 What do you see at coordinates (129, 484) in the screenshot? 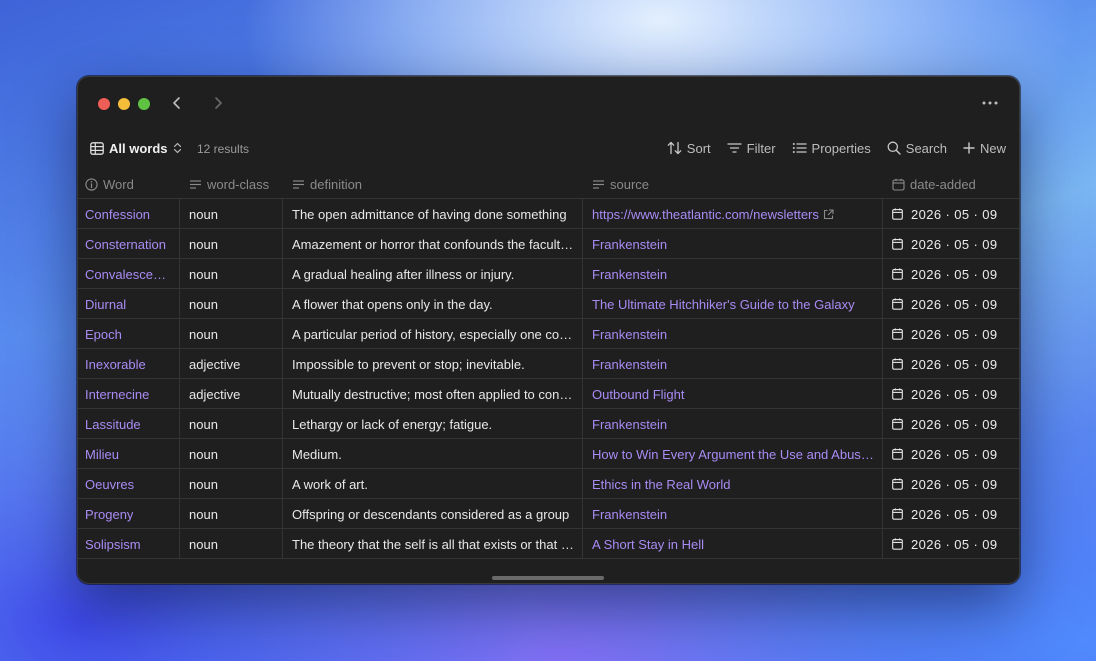
I see `word-cell: Oeuvres` at bounding box center [129, 484].